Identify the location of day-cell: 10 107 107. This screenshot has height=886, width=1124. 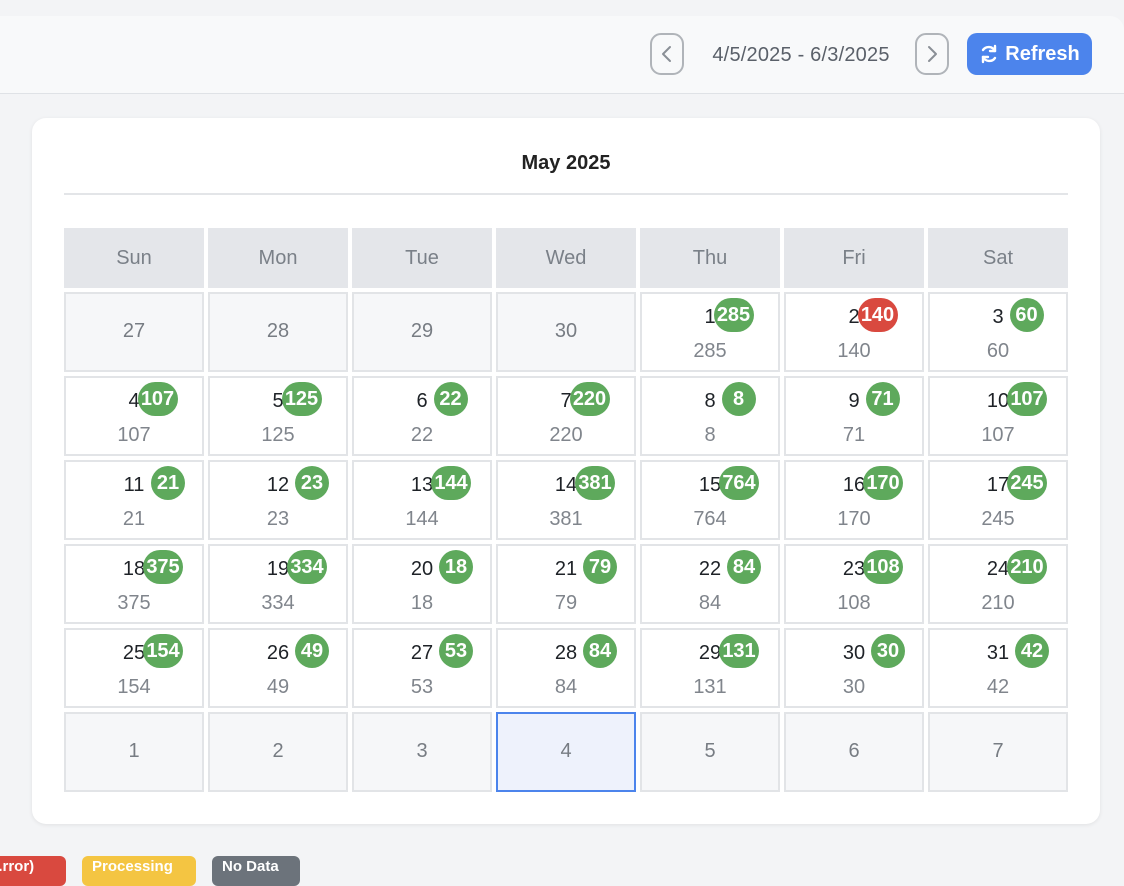
(998, 416).